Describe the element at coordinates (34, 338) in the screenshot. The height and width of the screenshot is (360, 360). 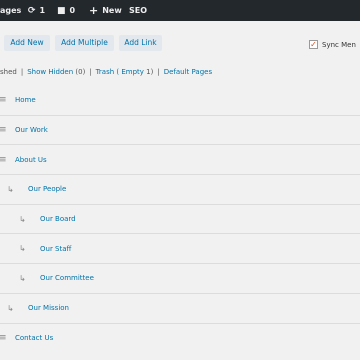
I see `page-title-link: Contact Us` at that location.